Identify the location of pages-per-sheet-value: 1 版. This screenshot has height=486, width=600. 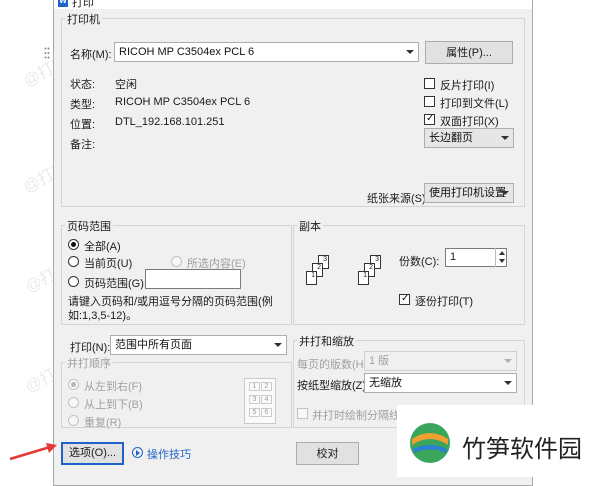
(379, 361).